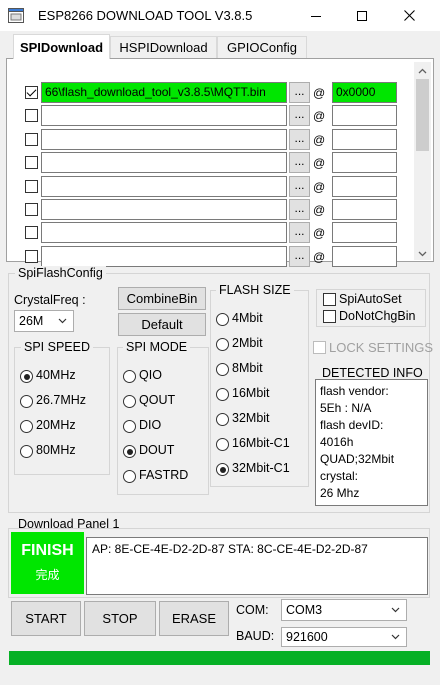  Describe the element at coordinates (16, 15) in the screenshot. I see `app-icon` at that location.